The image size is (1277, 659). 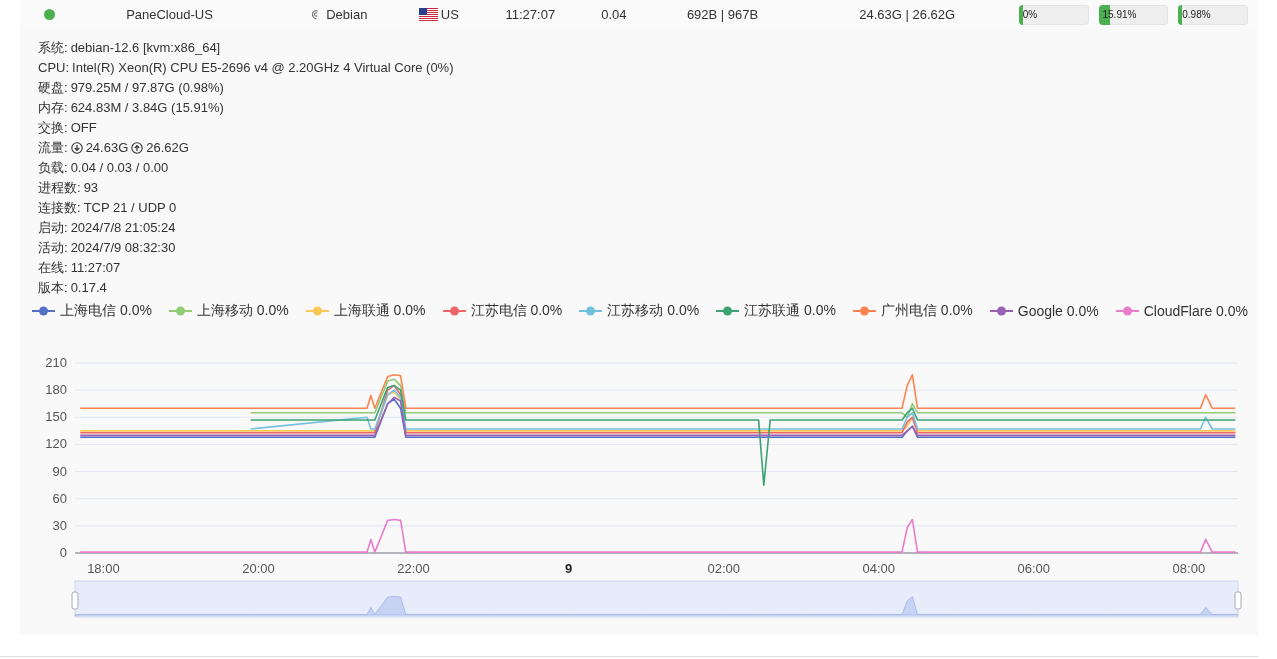 What do you see at coordinates (1181, 311) in the screenshot?
I see `legend-item: CloudFlare 0.0%` at bounding box center [1181, 311].